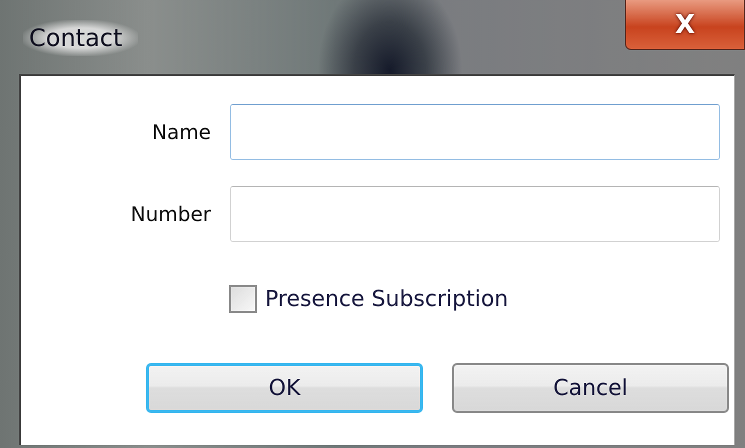  What do you see at coordinates (170, 214) in the screenshot?
I see `field-label: Number` at bounding box center [170, 214].